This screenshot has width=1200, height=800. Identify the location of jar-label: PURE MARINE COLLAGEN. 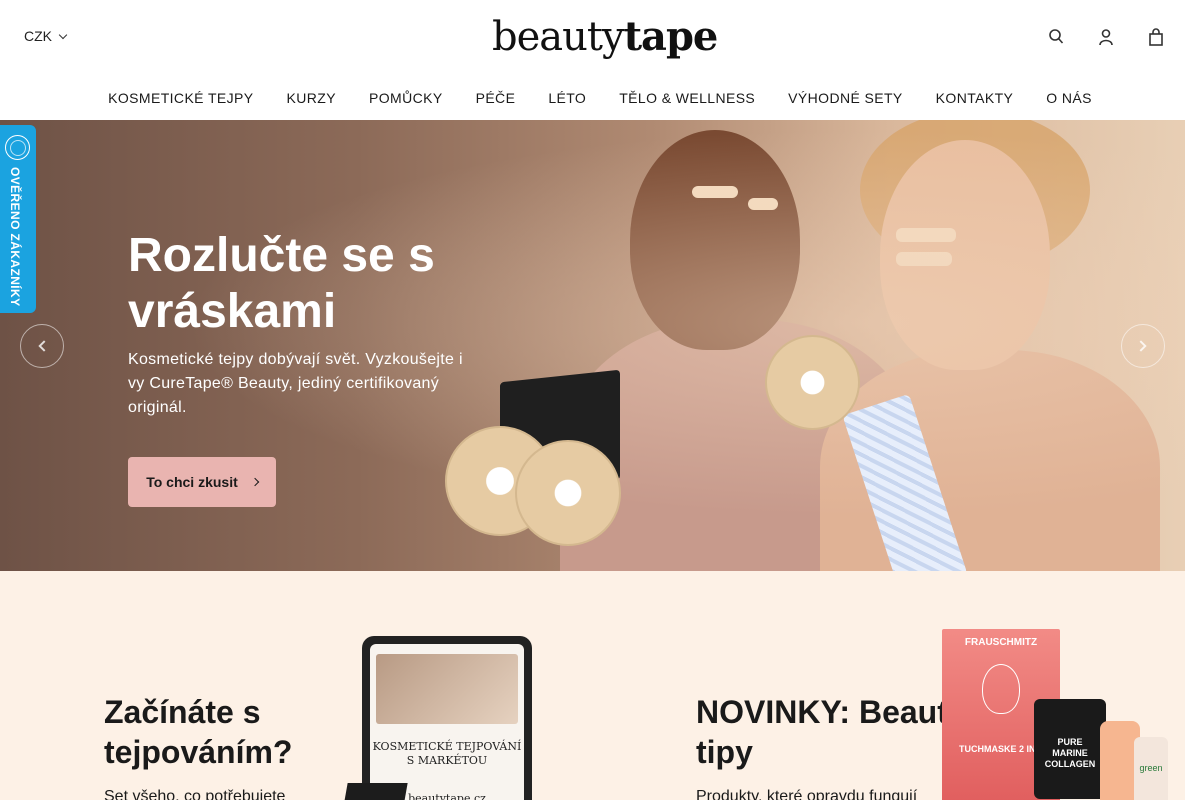
(1070, 753).